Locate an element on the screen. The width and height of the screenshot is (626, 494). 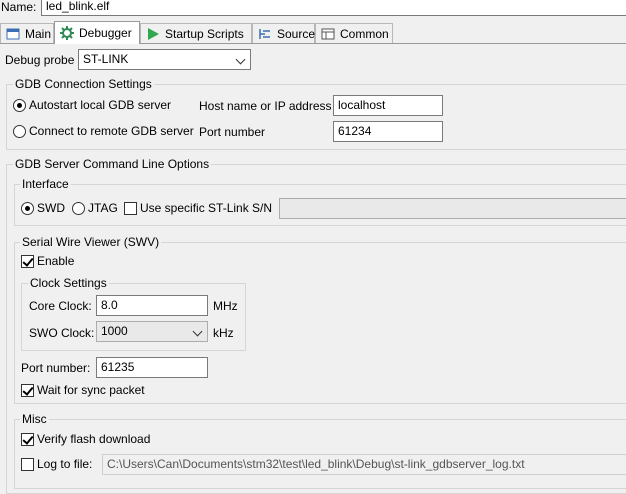
wait-sync-checkbox is located at coordinates (27, 390).